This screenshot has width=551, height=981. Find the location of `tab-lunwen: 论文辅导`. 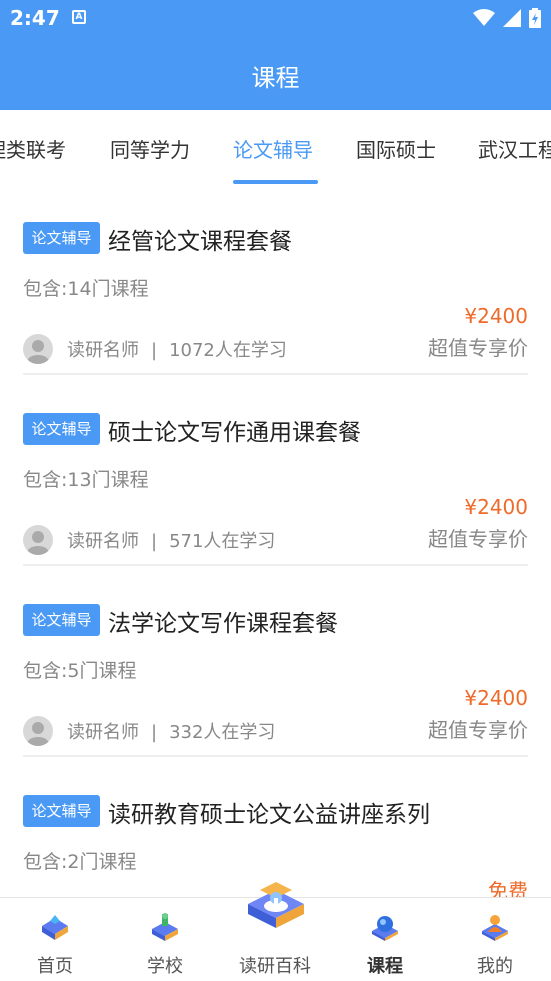

tab-lunwen: 论文辅导 is located at coordinates (273, 148).